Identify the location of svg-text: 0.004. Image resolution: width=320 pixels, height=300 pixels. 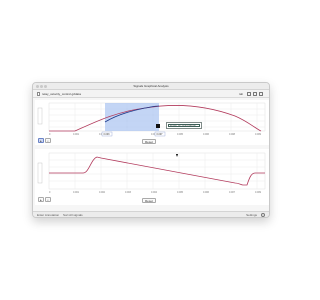
(154, 192).